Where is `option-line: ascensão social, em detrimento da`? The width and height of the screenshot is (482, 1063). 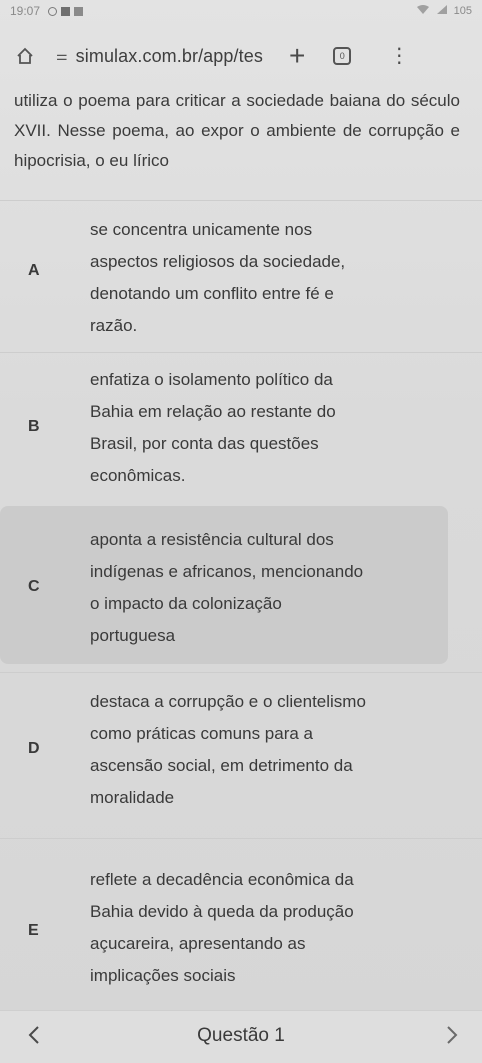
option-line: ascensão social, em detrimento da is located at coordinates (221, 765).